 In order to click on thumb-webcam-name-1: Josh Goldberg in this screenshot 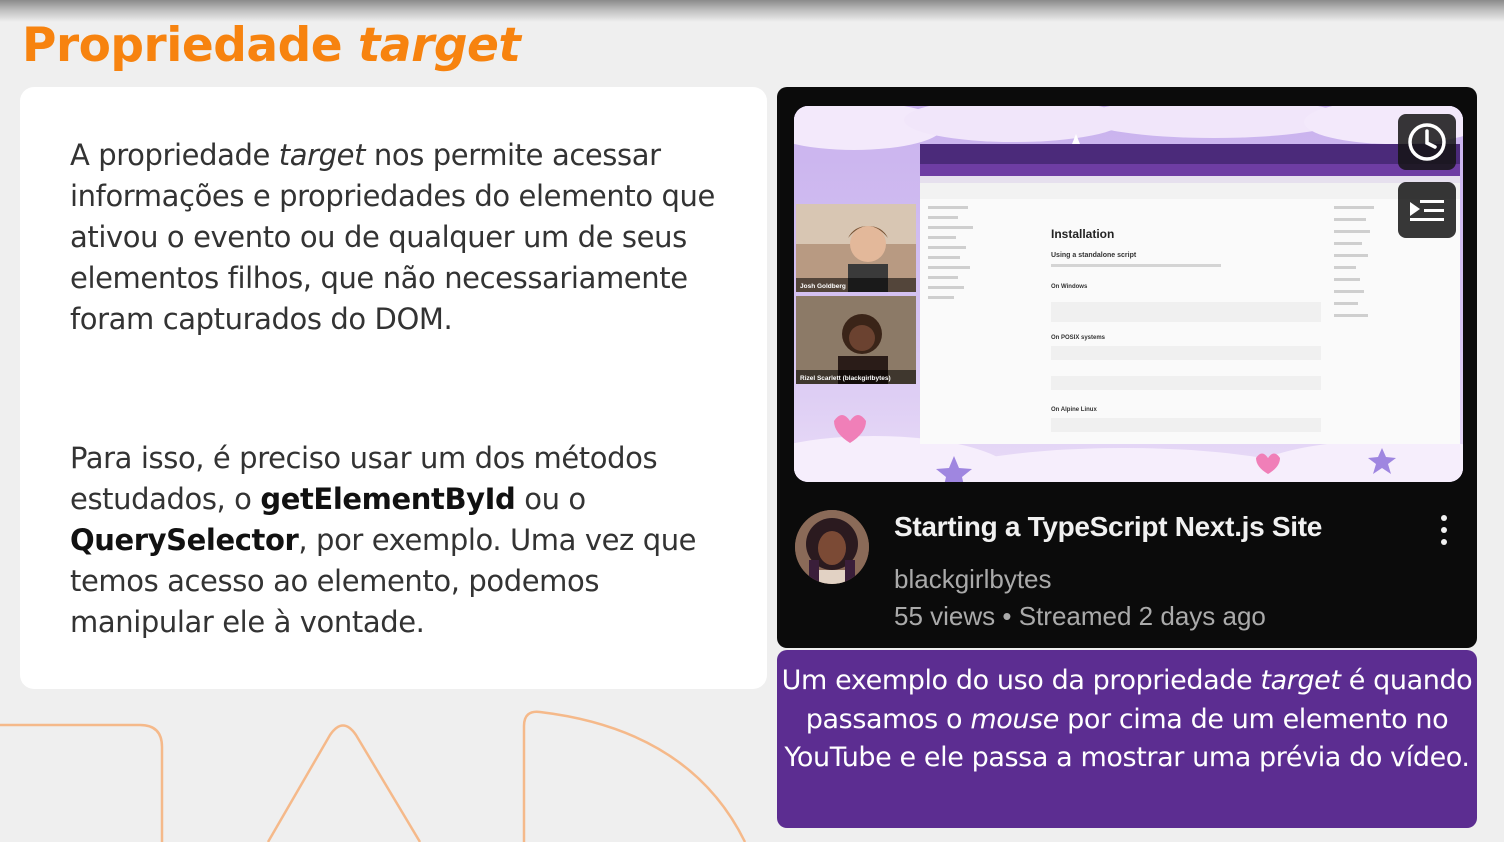, I will do `click(823, 286)`.